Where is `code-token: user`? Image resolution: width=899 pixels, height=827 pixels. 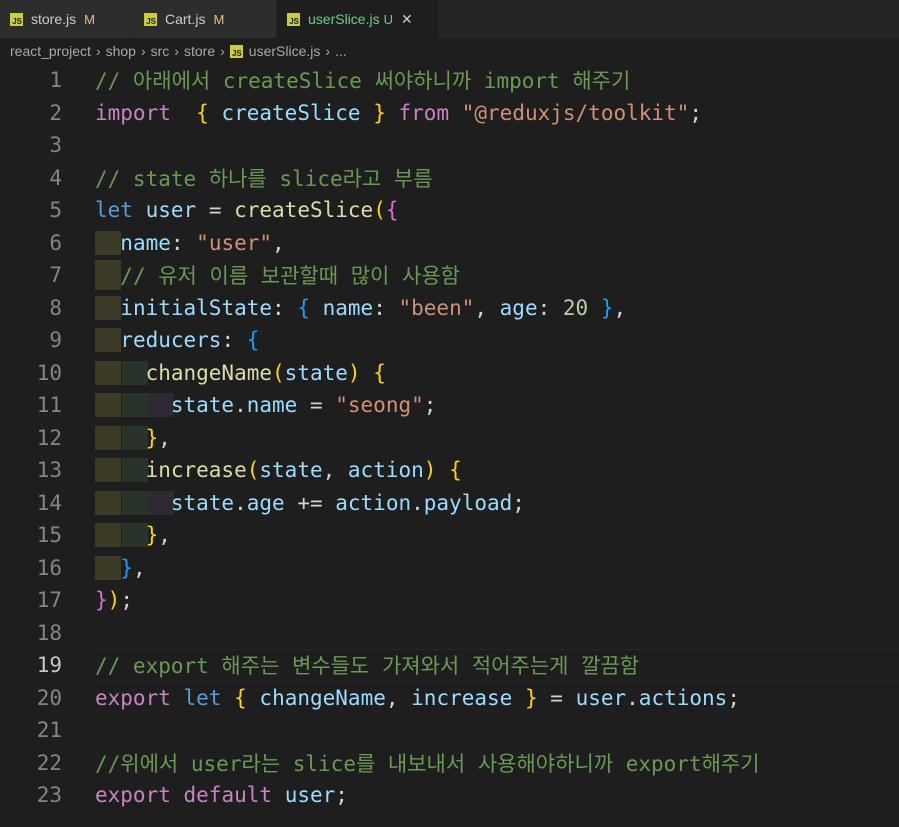 code-token: user is located at coordinates (310, 795).